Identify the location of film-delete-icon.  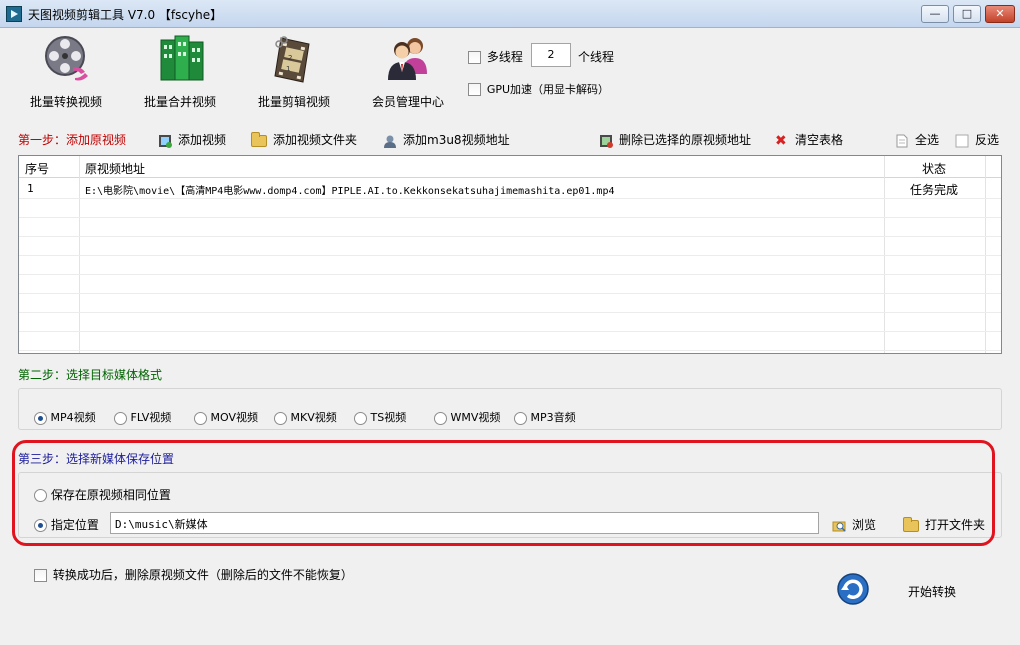
(606, 141).